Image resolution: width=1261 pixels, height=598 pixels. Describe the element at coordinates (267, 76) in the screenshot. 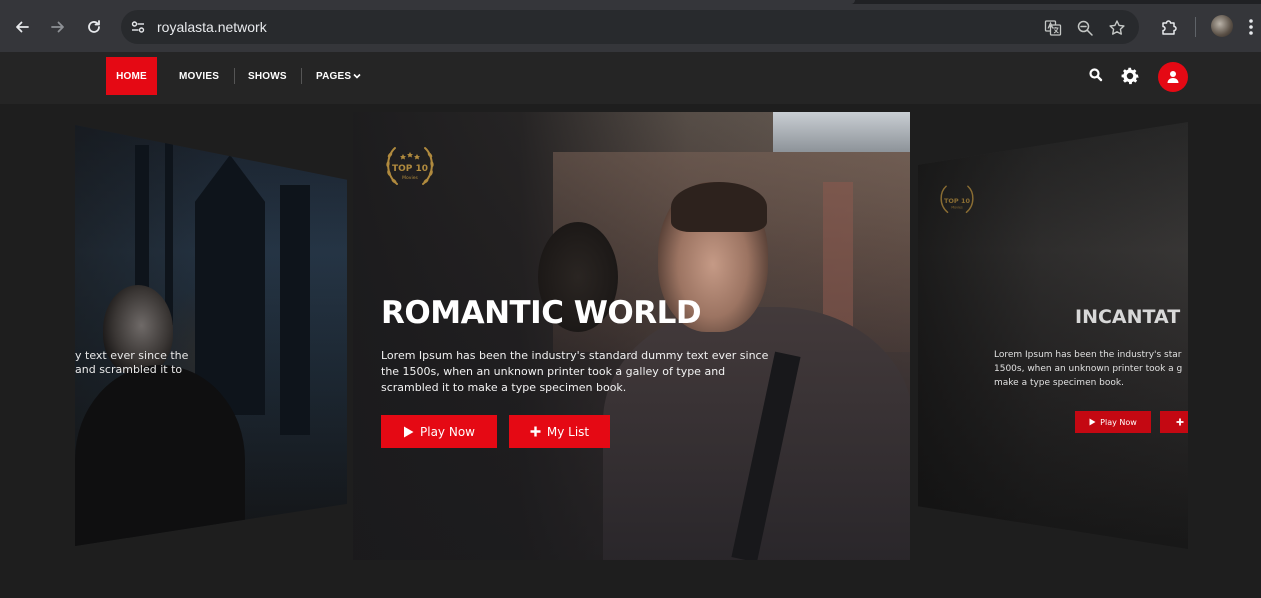

I see `nav-shows: SHOWS` at that location.